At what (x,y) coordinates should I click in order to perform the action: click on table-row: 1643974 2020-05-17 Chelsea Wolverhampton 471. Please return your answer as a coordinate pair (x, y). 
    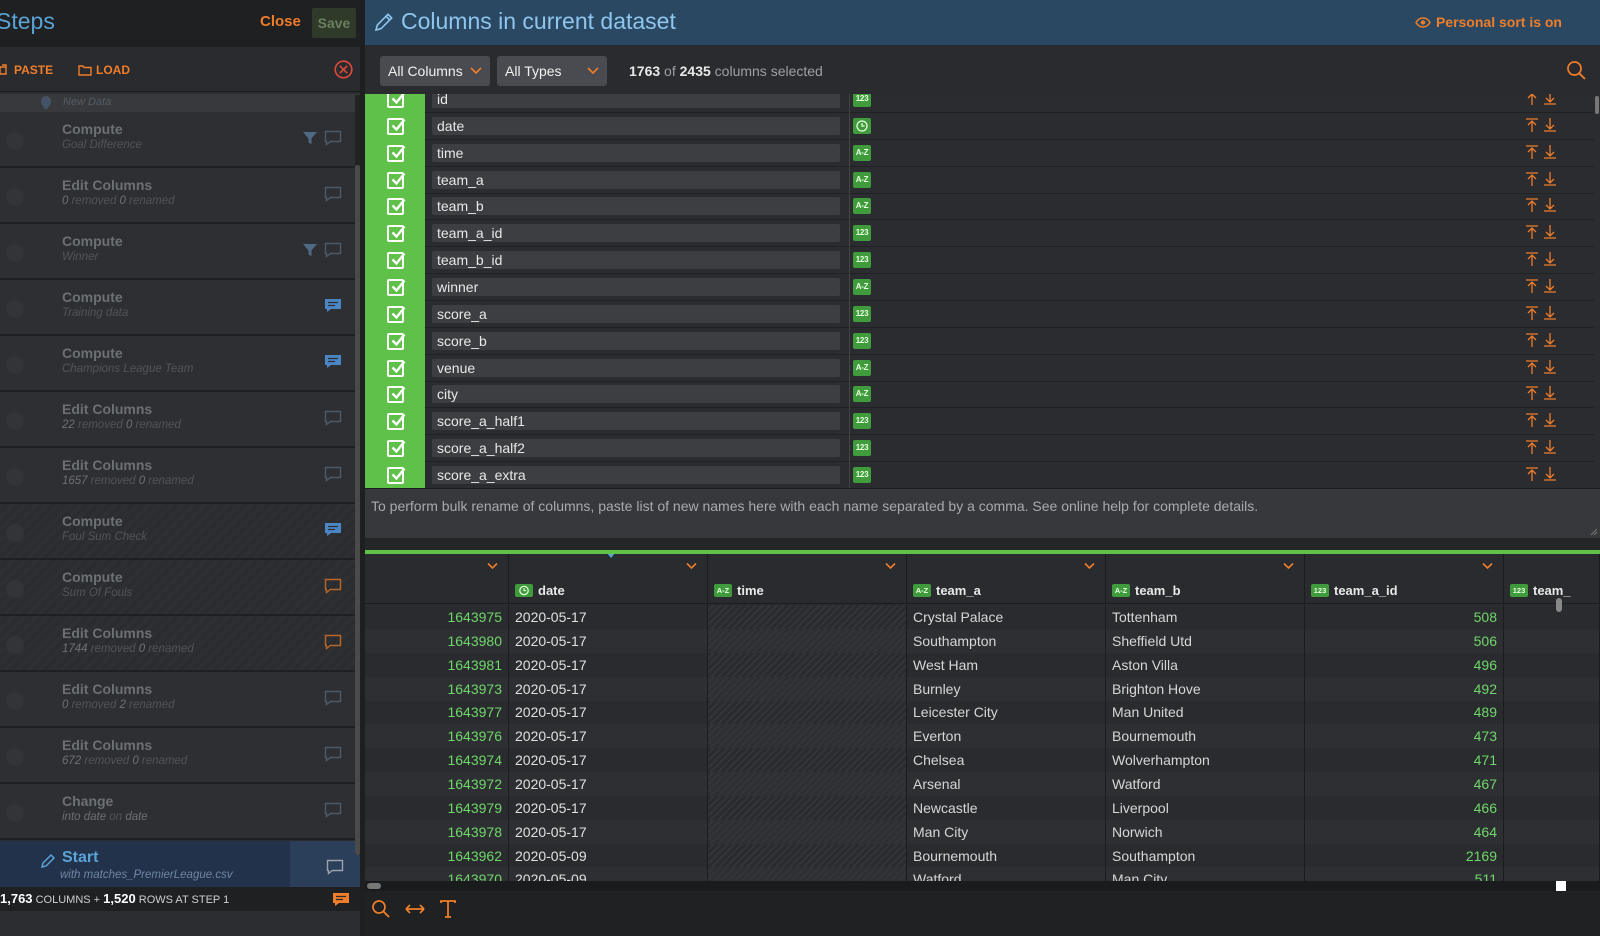
    Looking at the image, I should click on (982, 760).